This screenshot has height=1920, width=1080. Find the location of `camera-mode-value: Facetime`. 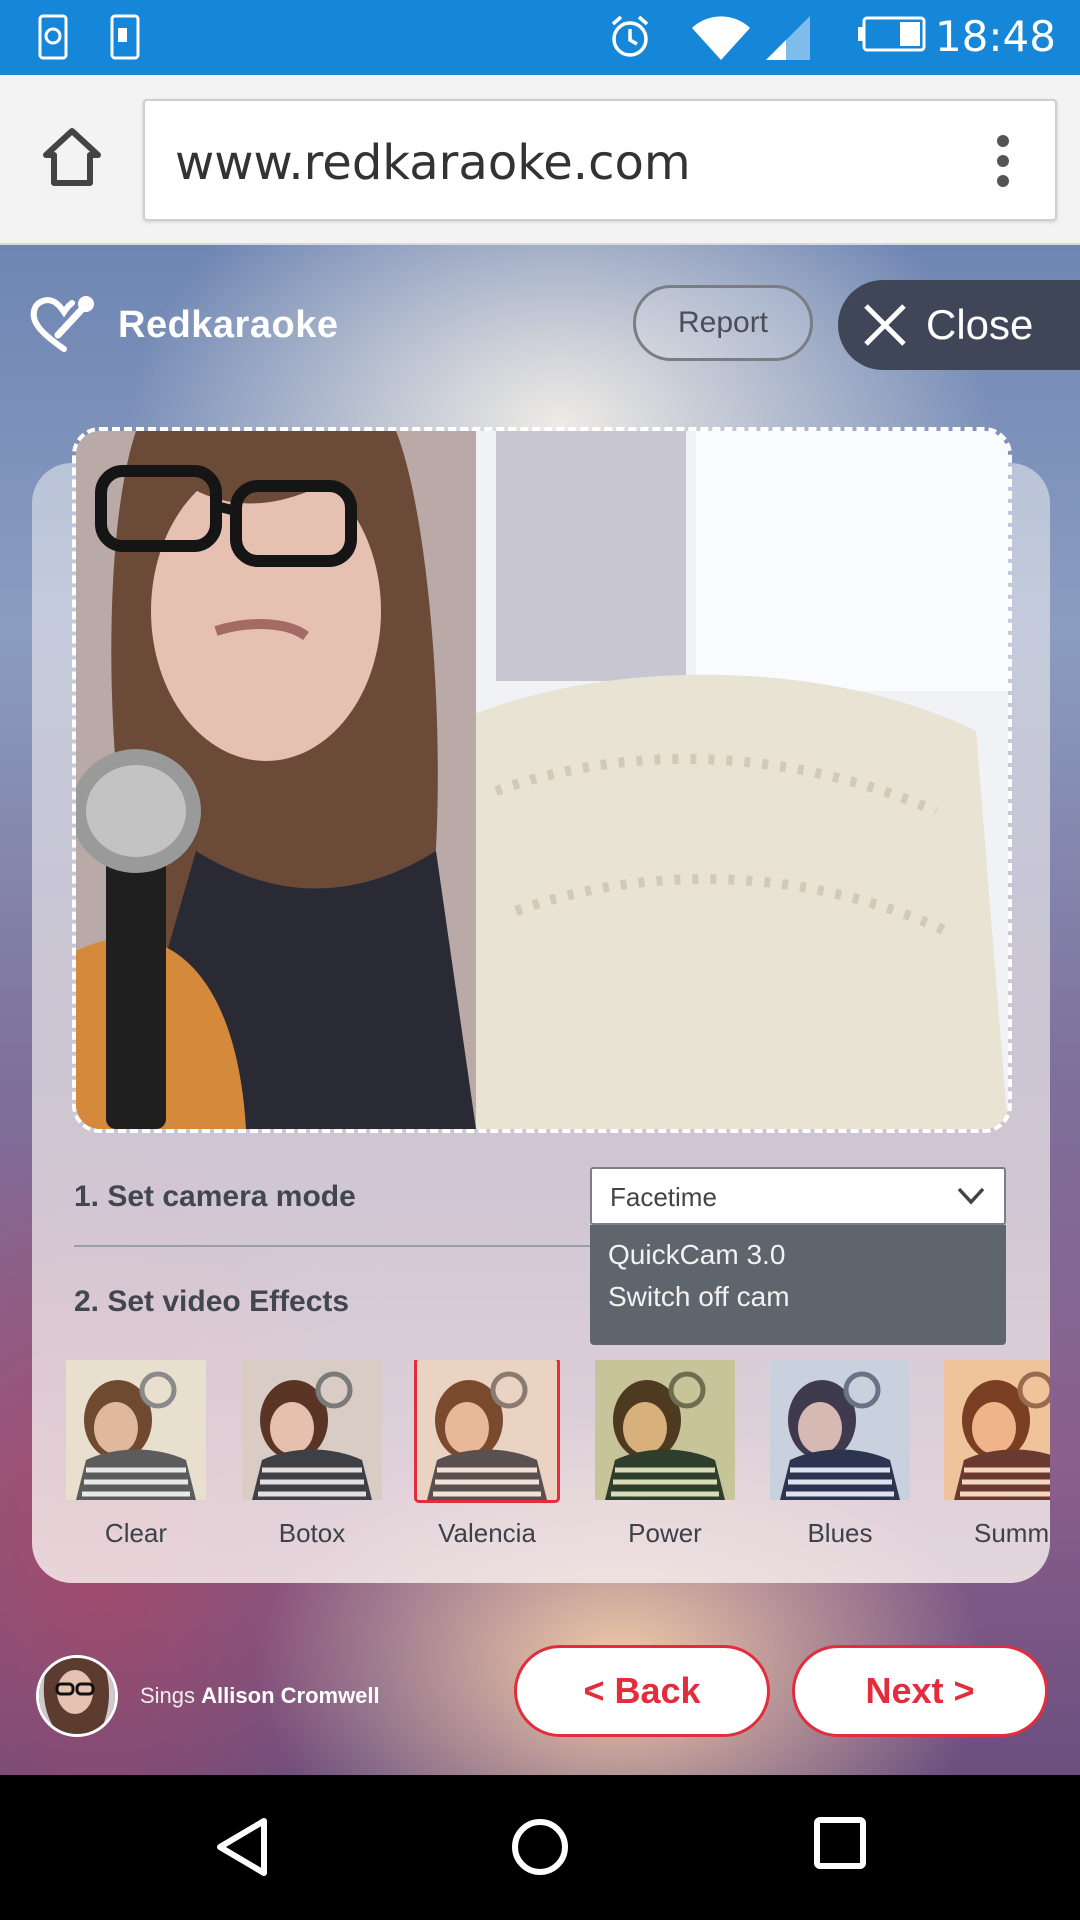

camera-mode-value: Facetime is located at coordinates (663, 1197).